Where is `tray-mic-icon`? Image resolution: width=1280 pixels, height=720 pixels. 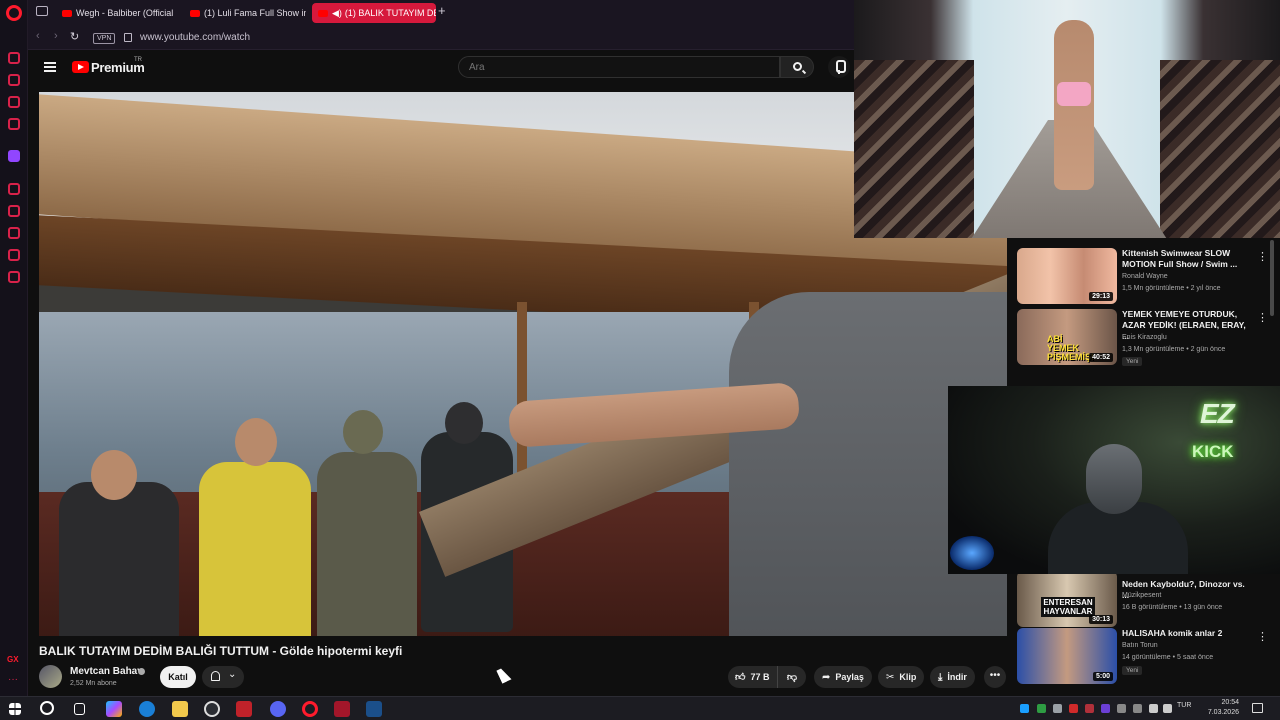 tray-mic-icon is located at coordinates (1121, 708).